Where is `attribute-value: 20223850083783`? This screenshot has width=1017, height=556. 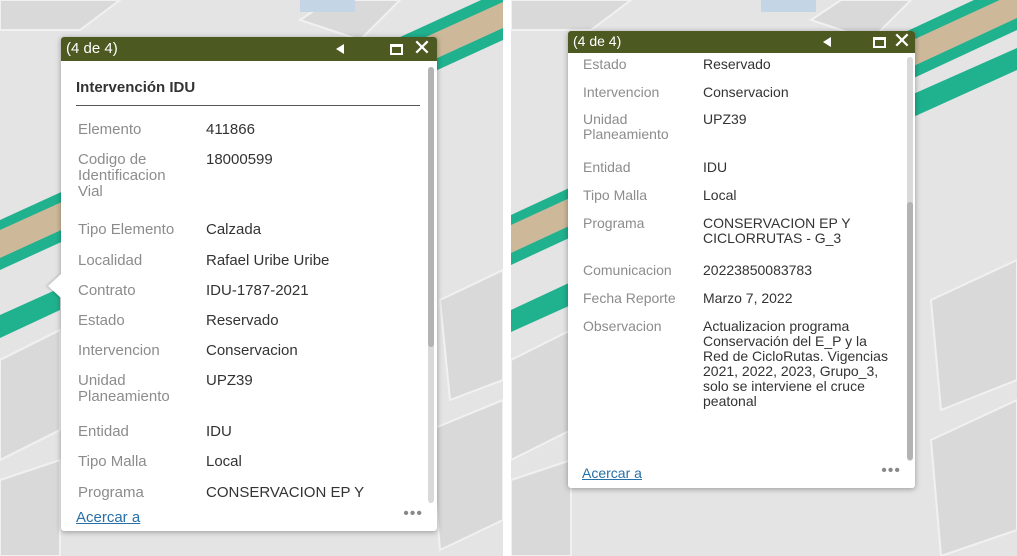 attribute-value: 20223850083783 is located at coordinates (758, 270).